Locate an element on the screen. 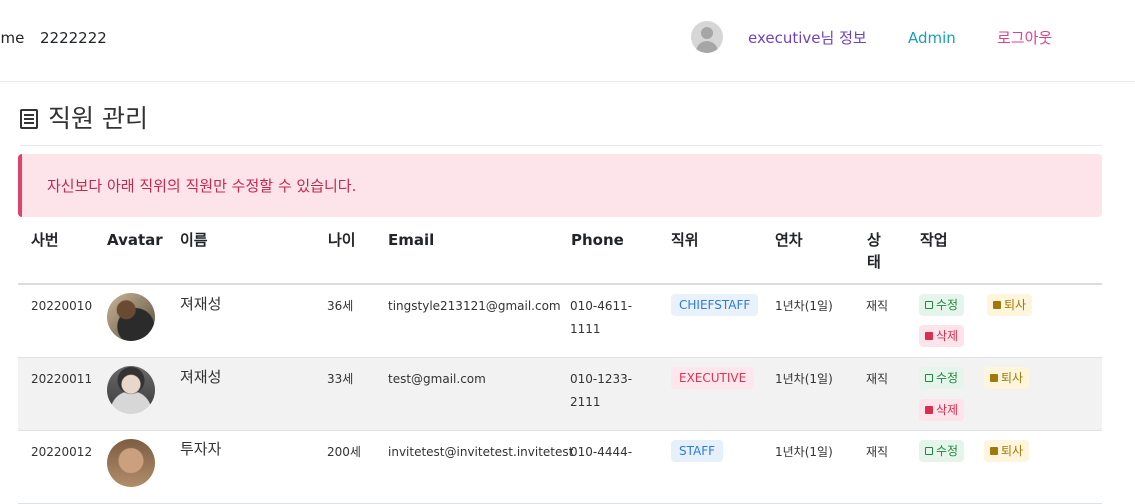 The height and width of the screenshot is (504, 1135). header-actions: 작업 is located at coordinates (934, 240).